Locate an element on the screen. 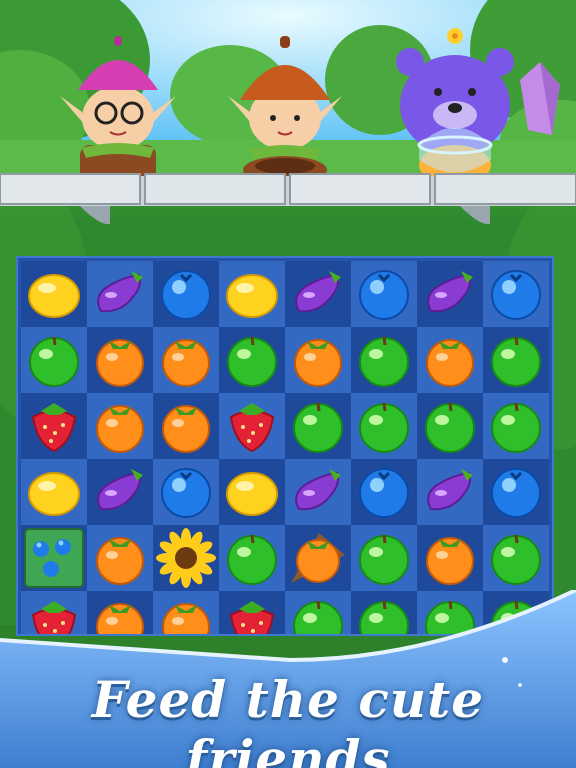 This screenshot has height=768, width=576. elf-girl-character is located at coordinates (118, 110).